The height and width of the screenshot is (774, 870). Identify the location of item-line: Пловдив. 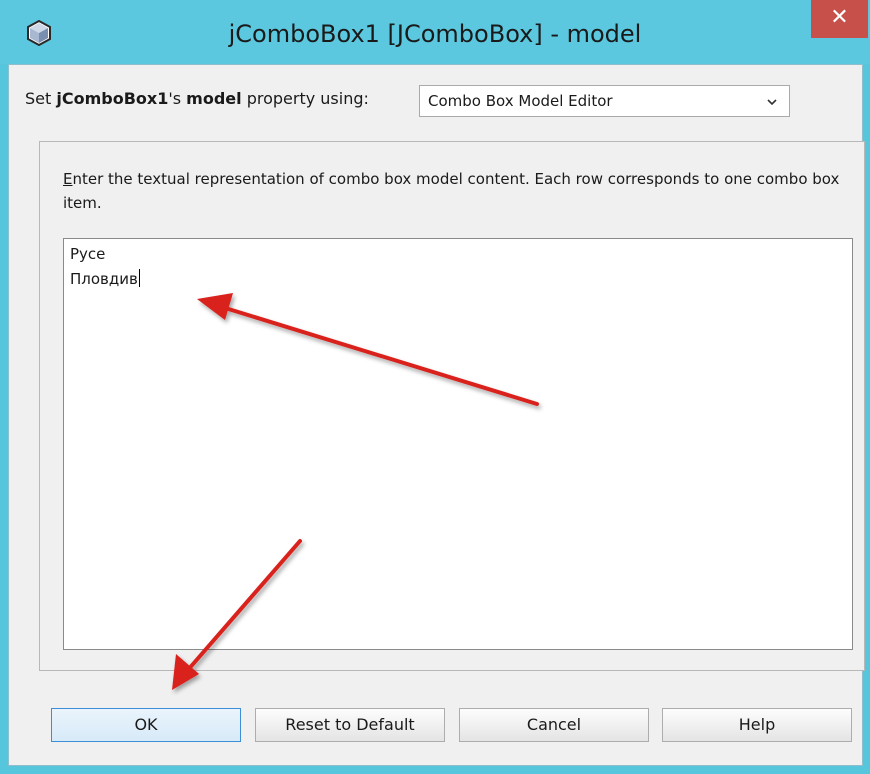
(104, 279).